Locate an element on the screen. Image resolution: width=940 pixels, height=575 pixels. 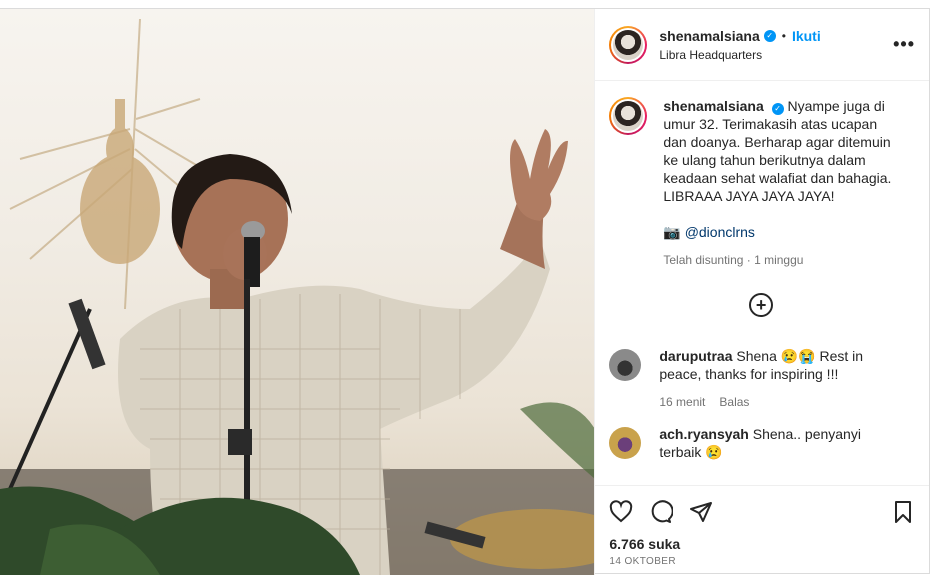
follow-button: Ikuti is located at coordinates (806, 36).